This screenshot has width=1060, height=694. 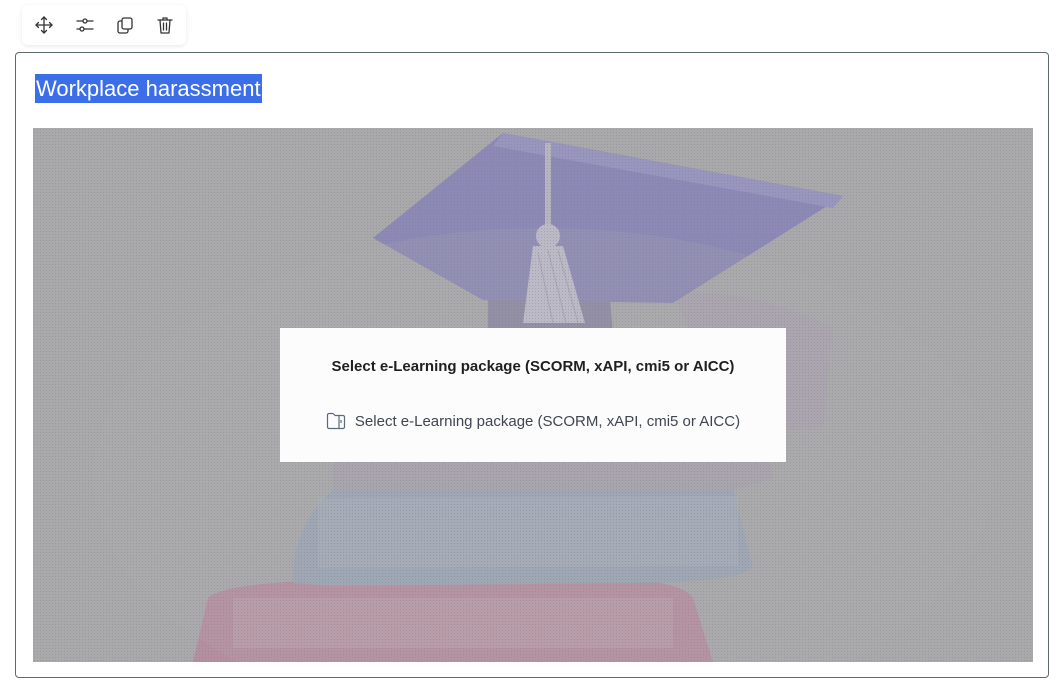 I want to click on trash-icon, so click(x=165, y=25).